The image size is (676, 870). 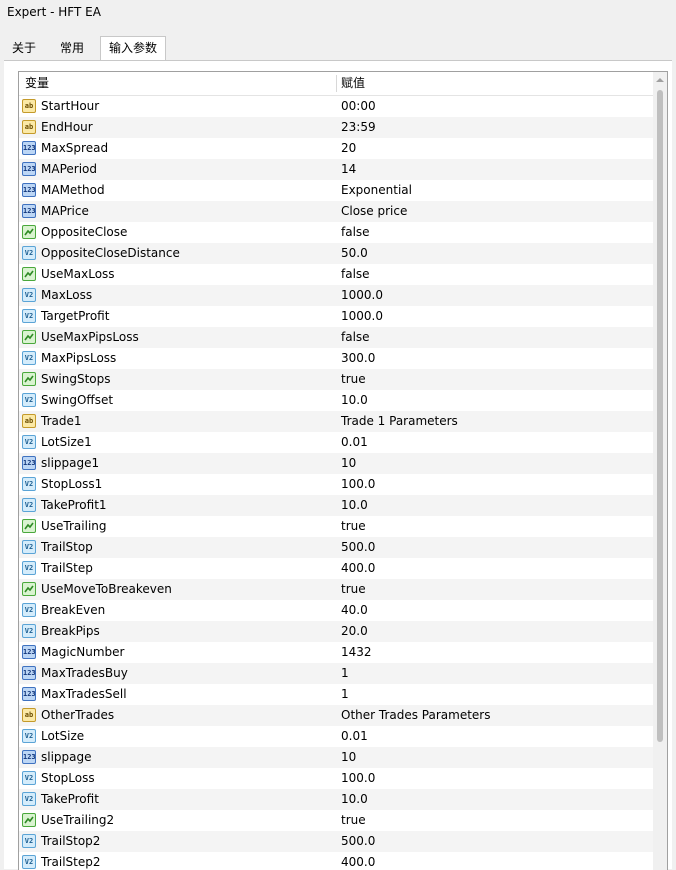 I want to click on table-row: UseTrailing true, so click(x=336, y=526).